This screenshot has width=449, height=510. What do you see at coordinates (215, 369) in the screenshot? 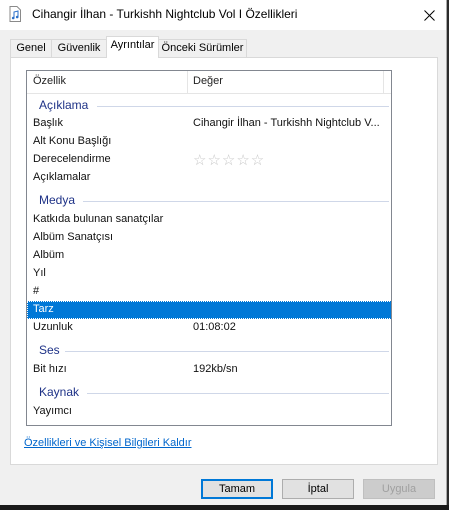
I see `property-value: 192kb/sn` at bounding box center [215, 369].